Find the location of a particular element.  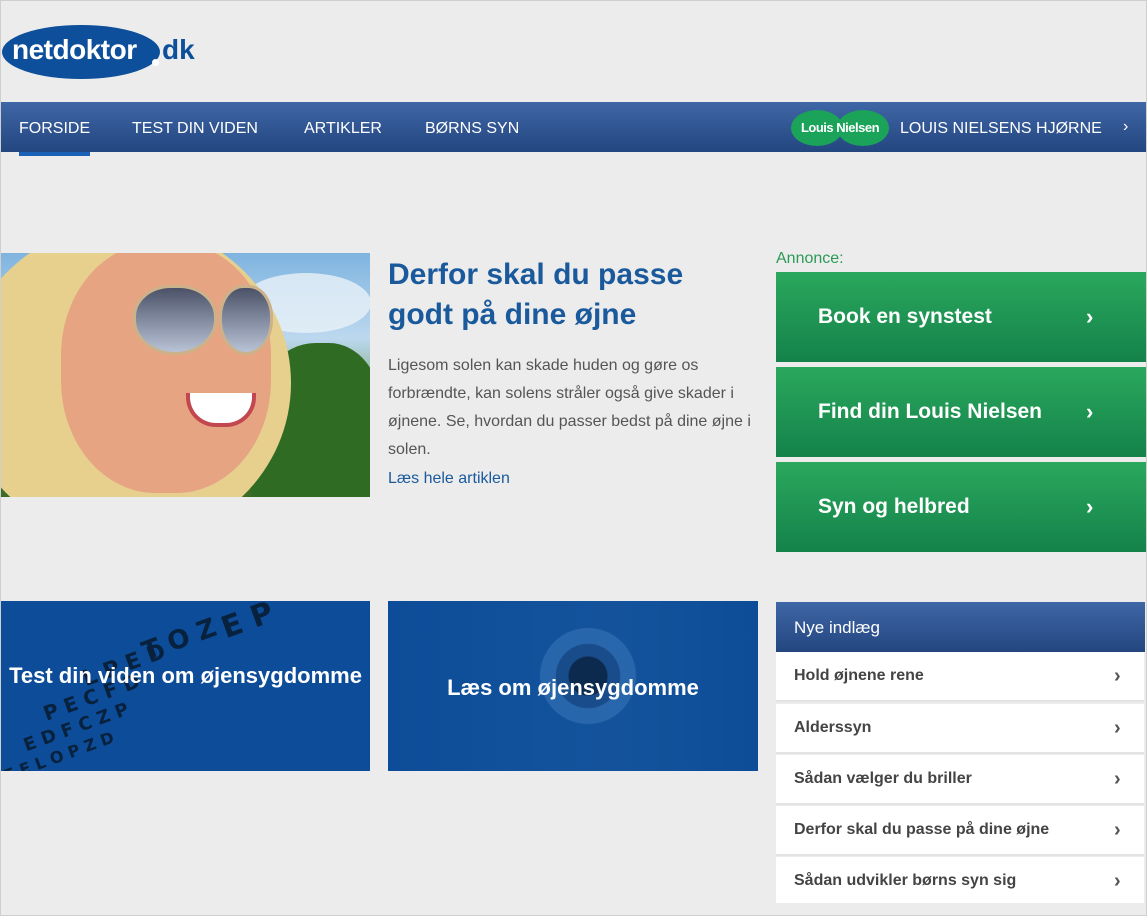

eye-tile-label: Læs om øjensygdomme is located at coordinates (573, 687).